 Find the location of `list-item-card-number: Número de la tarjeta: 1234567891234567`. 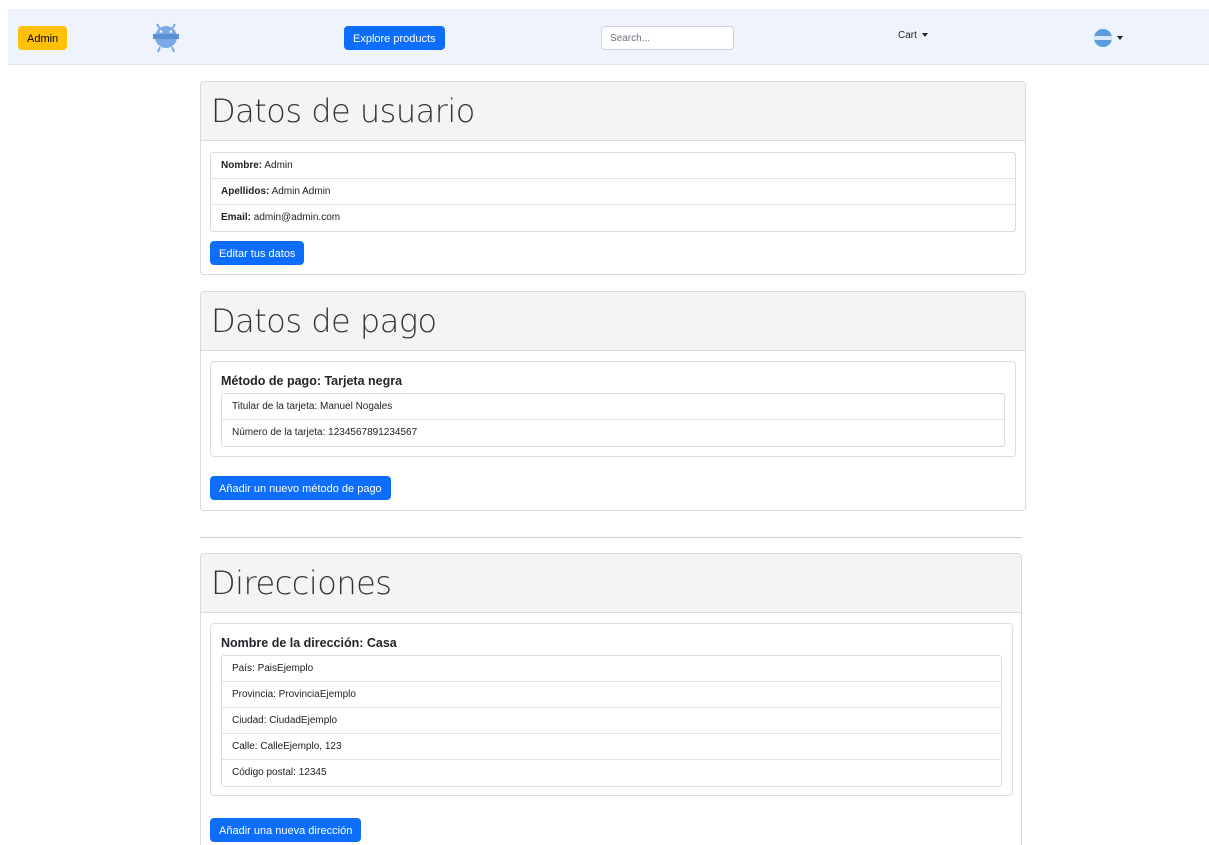

list-item-card-number: Número de la tarjeta: 1234567891234567 is located at coordinates (325, 432).